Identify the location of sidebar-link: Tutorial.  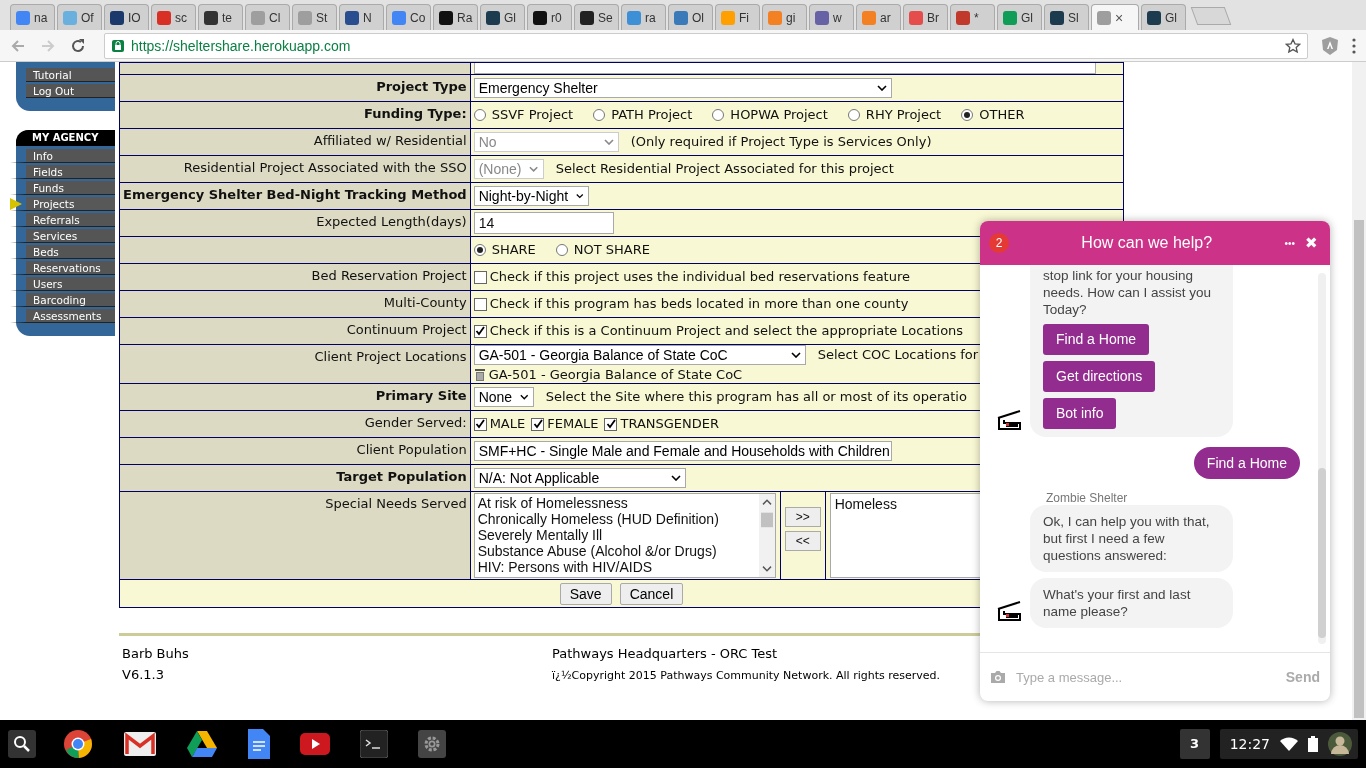
(70, 75).